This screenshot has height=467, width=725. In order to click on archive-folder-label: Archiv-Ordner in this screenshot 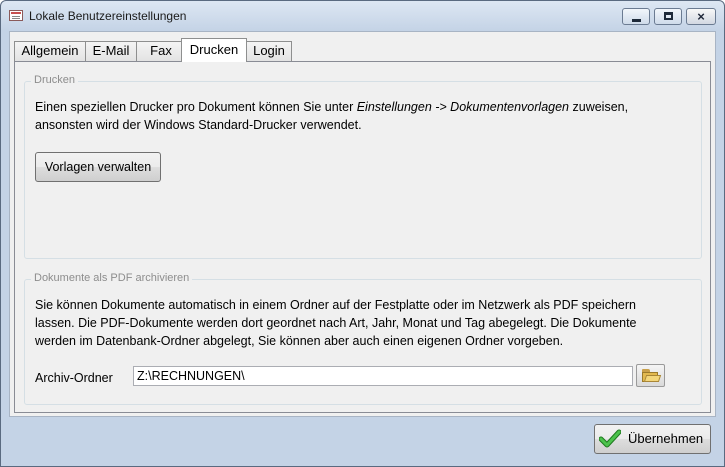, I will do `click(74, 378)`.